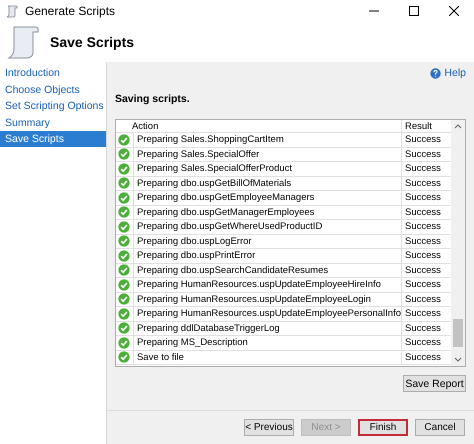 The height and width of the screenshot is (444, 474). Describe the element at coordinates (259, 126) in the screenshot. I see `column-header: Action` at that location.